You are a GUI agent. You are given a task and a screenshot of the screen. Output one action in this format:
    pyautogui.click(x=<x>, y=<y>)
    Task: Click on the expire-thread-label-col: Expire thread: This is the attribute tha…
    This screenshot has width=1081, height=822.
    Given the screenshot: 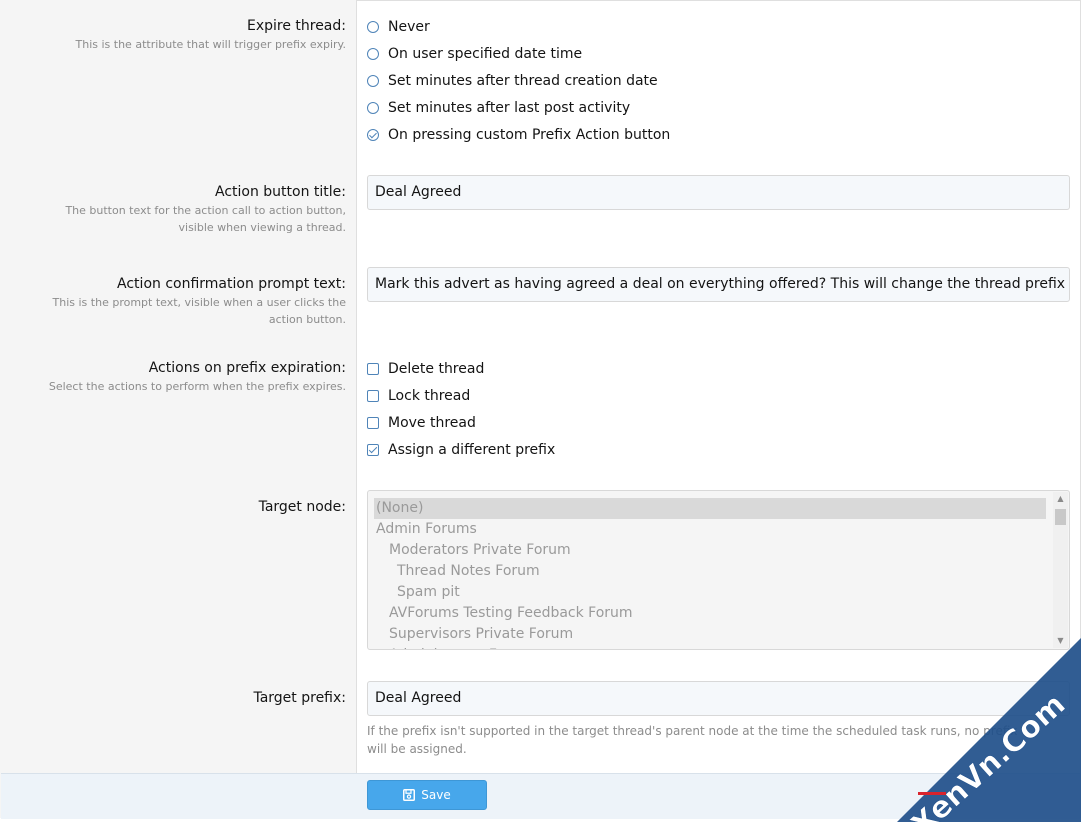 What is the action you would take?
    pyautogui.click(x=173, y=35)
    